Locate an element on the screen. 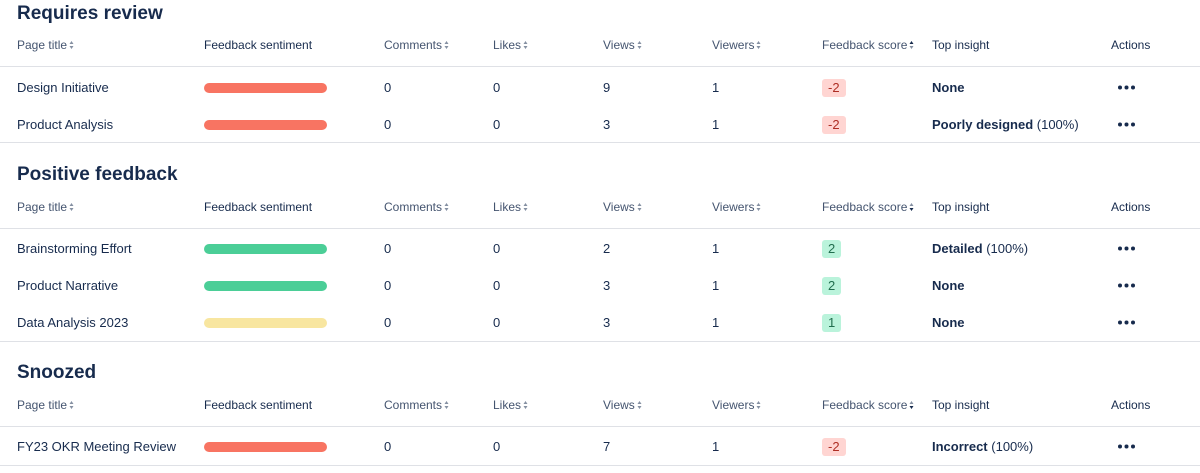 The height and width of the screenshot is (473, 1200). views-cell: 7 is located at coordinates (607, 446).